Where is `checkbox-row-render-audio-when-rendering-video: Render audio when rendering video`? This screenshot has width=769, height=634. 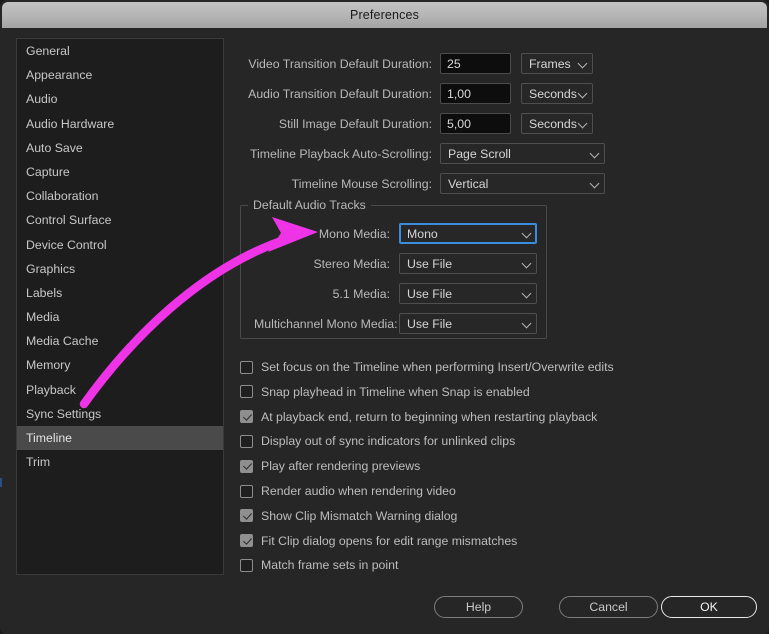 checkbox-row-render-audio-when-rendering-video: Render audio when rendering video is located at coordinates (348, 491).